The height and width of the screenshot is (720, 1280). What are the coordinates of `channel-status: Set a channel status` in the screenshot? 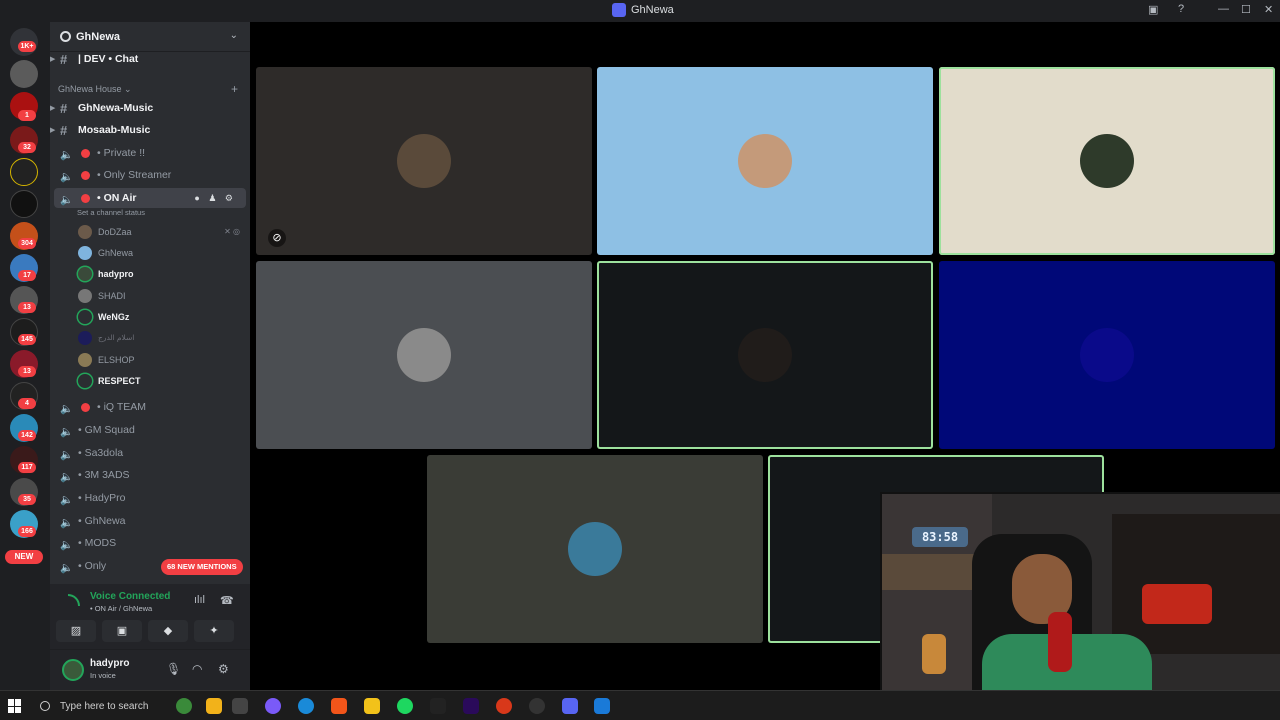 It's located at (111, 212).